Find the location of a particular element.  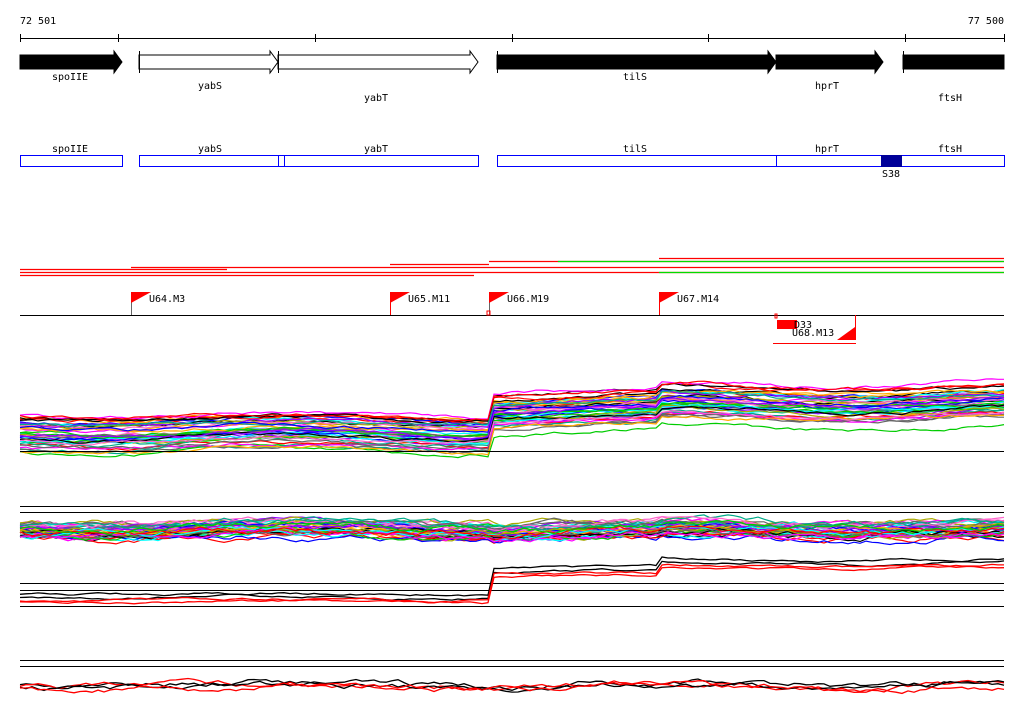

marker-flag: U64.M3 is located at coordinates (158, 303).